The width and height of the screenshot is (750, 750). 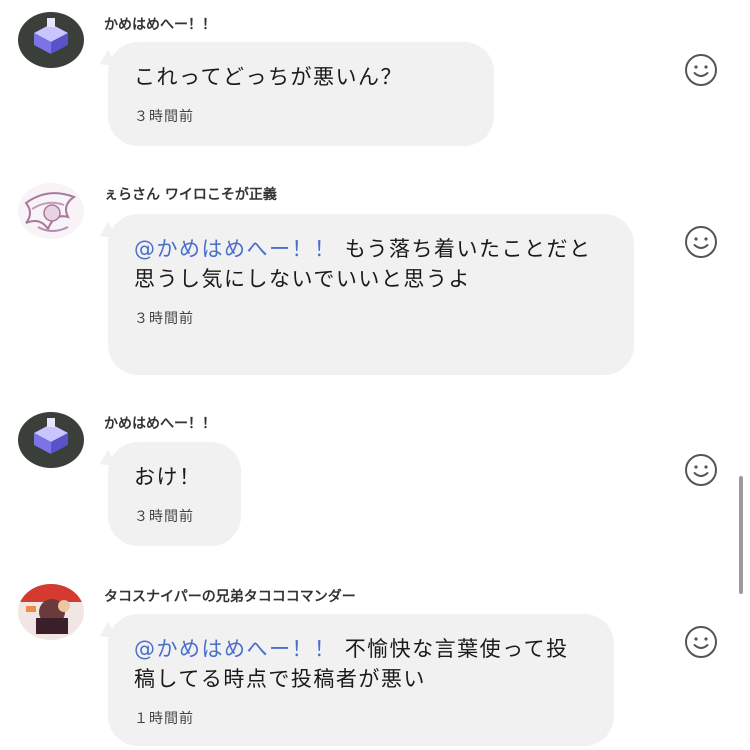 I want to click on sketch-character-avatar-icon, so click(x=51, y=211).